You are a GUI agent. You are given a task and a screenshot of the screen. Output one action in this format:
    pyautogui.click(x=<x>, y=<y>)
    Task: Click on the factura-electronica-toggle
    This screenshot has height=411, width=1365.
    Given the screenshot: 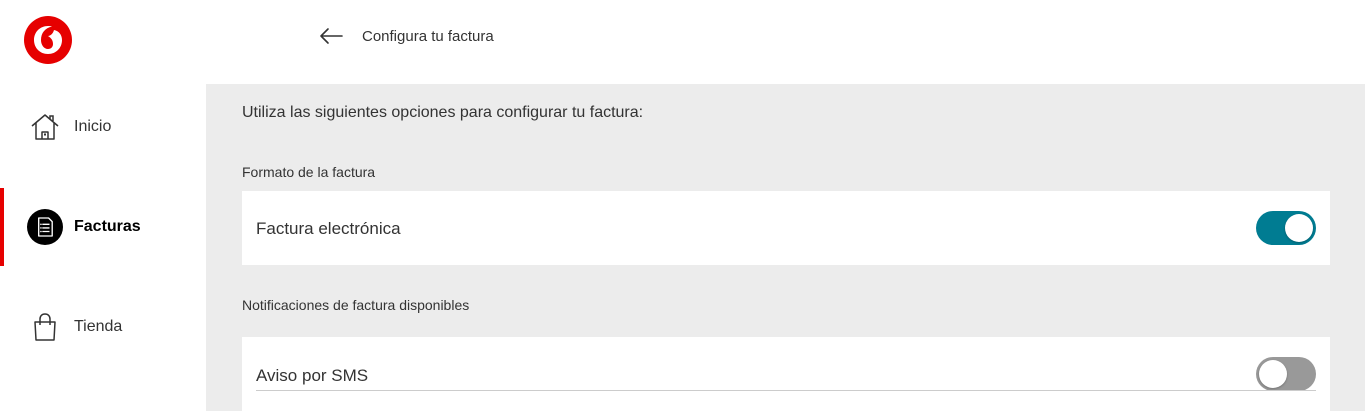 What is the action you would take?
    pyautogui.click(x=1286, y=228)
    